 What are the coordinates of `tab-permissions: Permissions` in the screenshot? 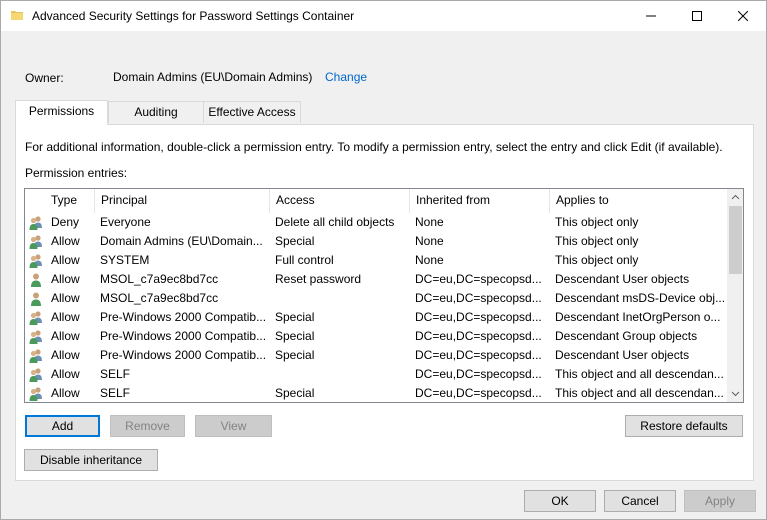 It's located at (61, 112).